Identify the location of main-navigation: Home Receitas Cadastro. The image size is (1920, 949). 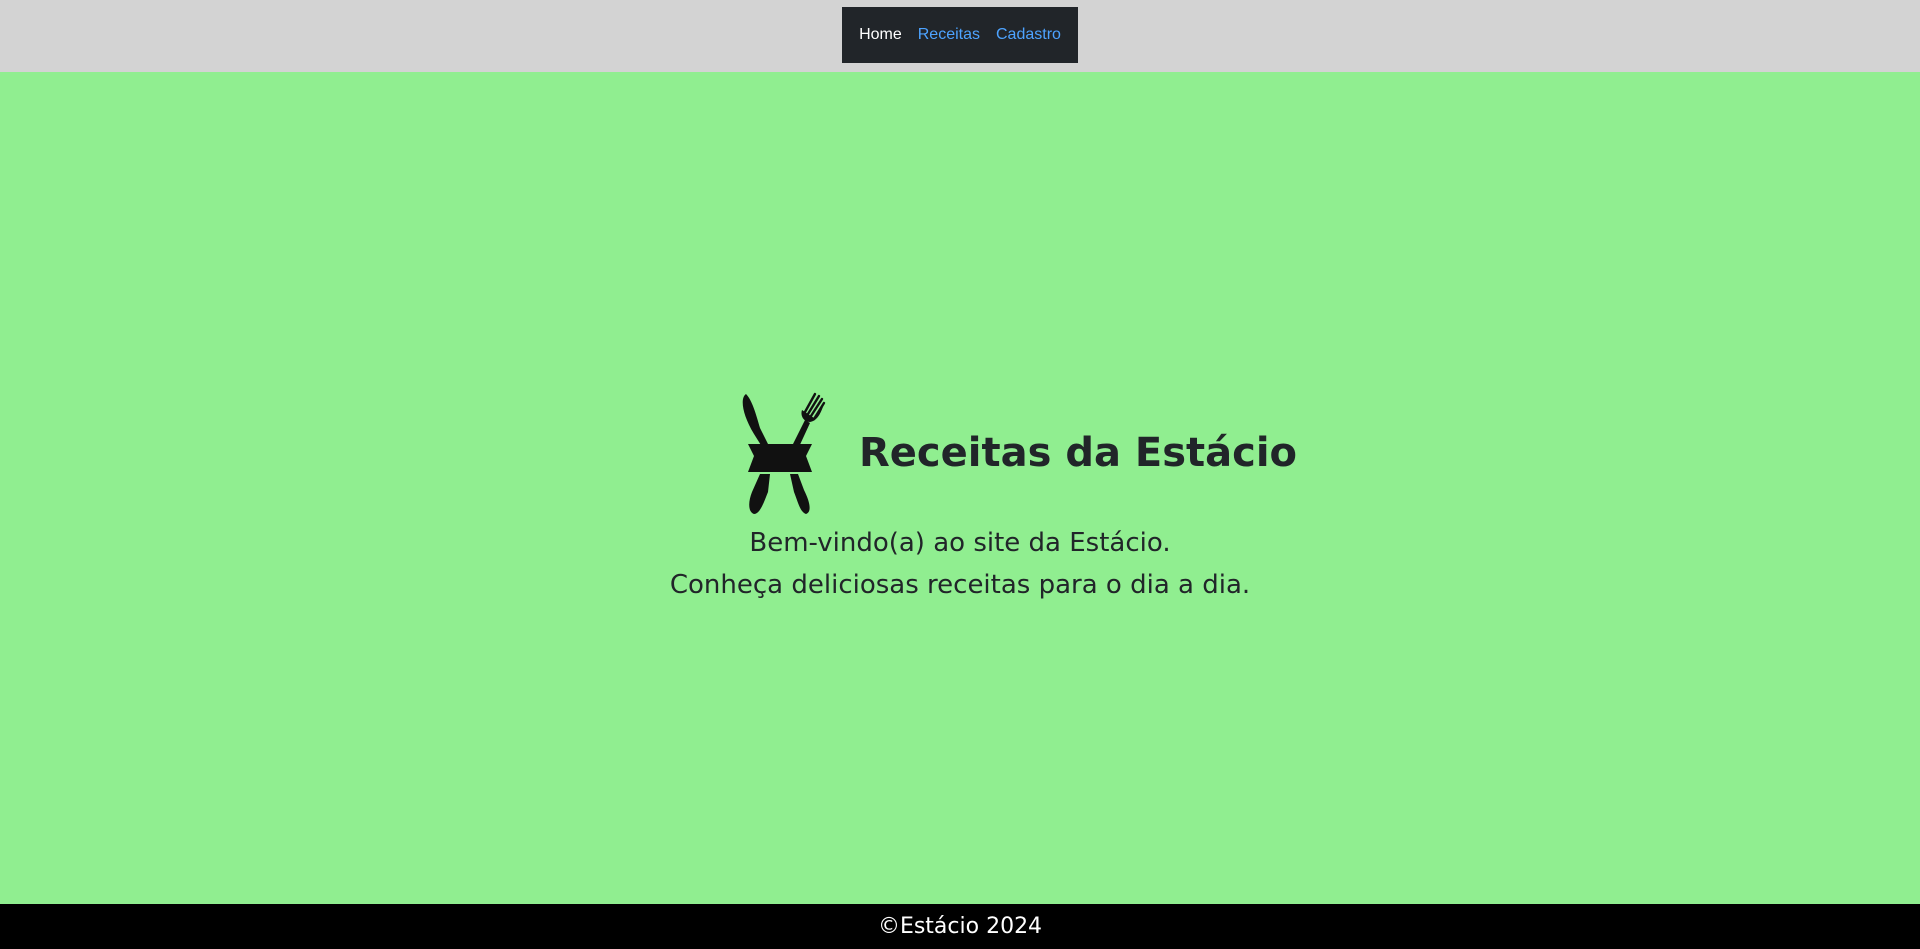
(960, 35).